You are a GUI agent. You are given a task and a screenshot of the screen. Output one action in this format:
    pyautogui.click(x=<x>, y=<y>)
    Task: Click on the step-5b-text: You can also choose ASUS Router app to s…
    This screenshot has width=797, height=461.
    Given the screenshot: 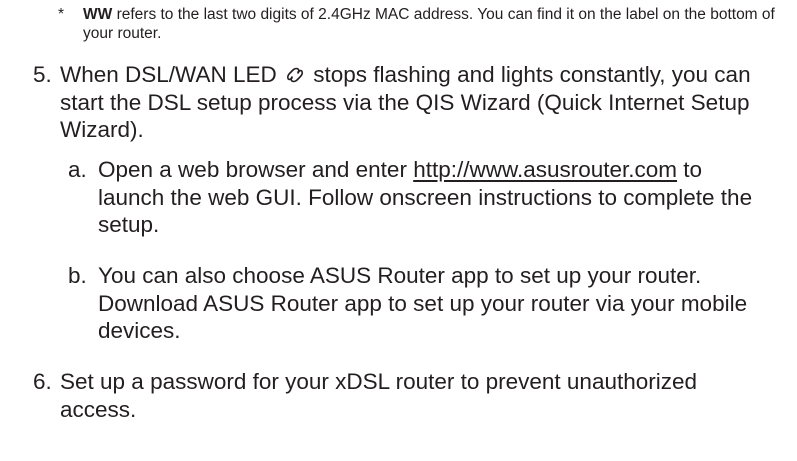 What is the action you would take?
    pyautogui.click(x=423, y=303)
    